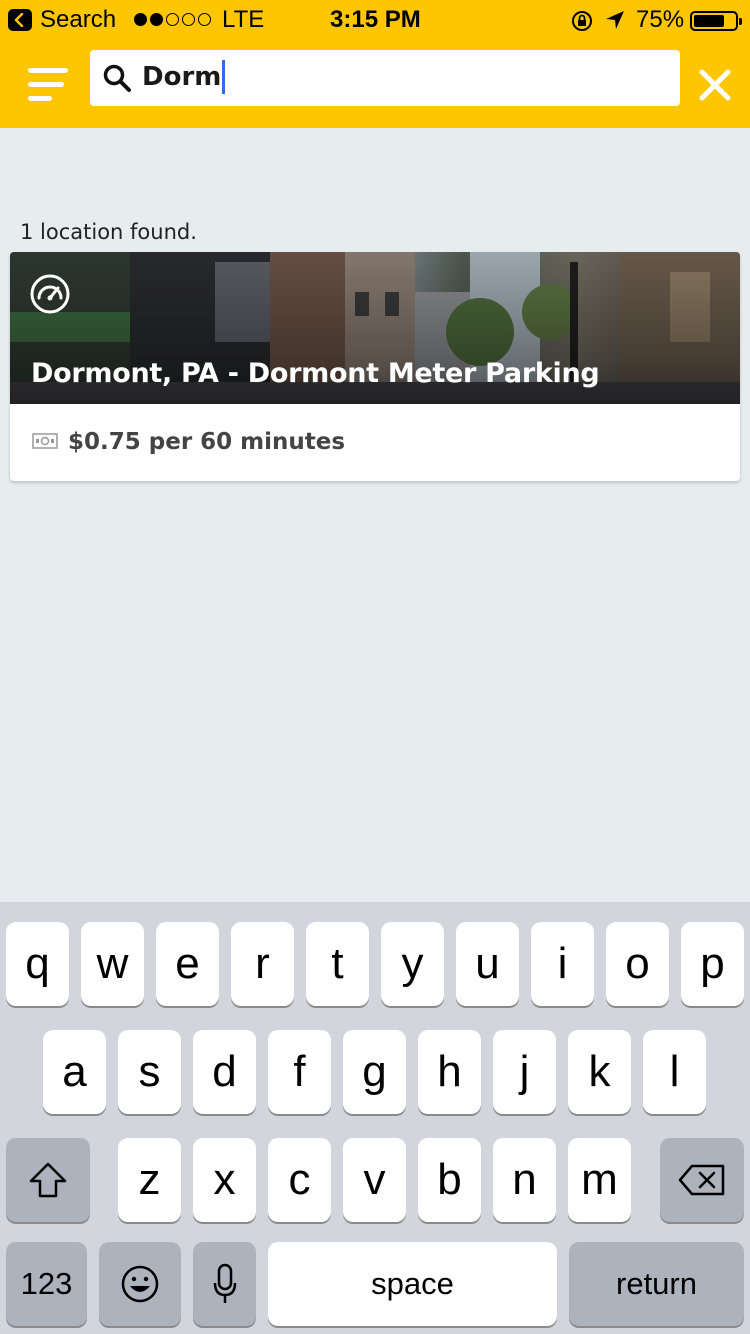  Describe the element at coordinates (184, 77) in the screenshot. I see `search-query-text: Dorm` at that location.